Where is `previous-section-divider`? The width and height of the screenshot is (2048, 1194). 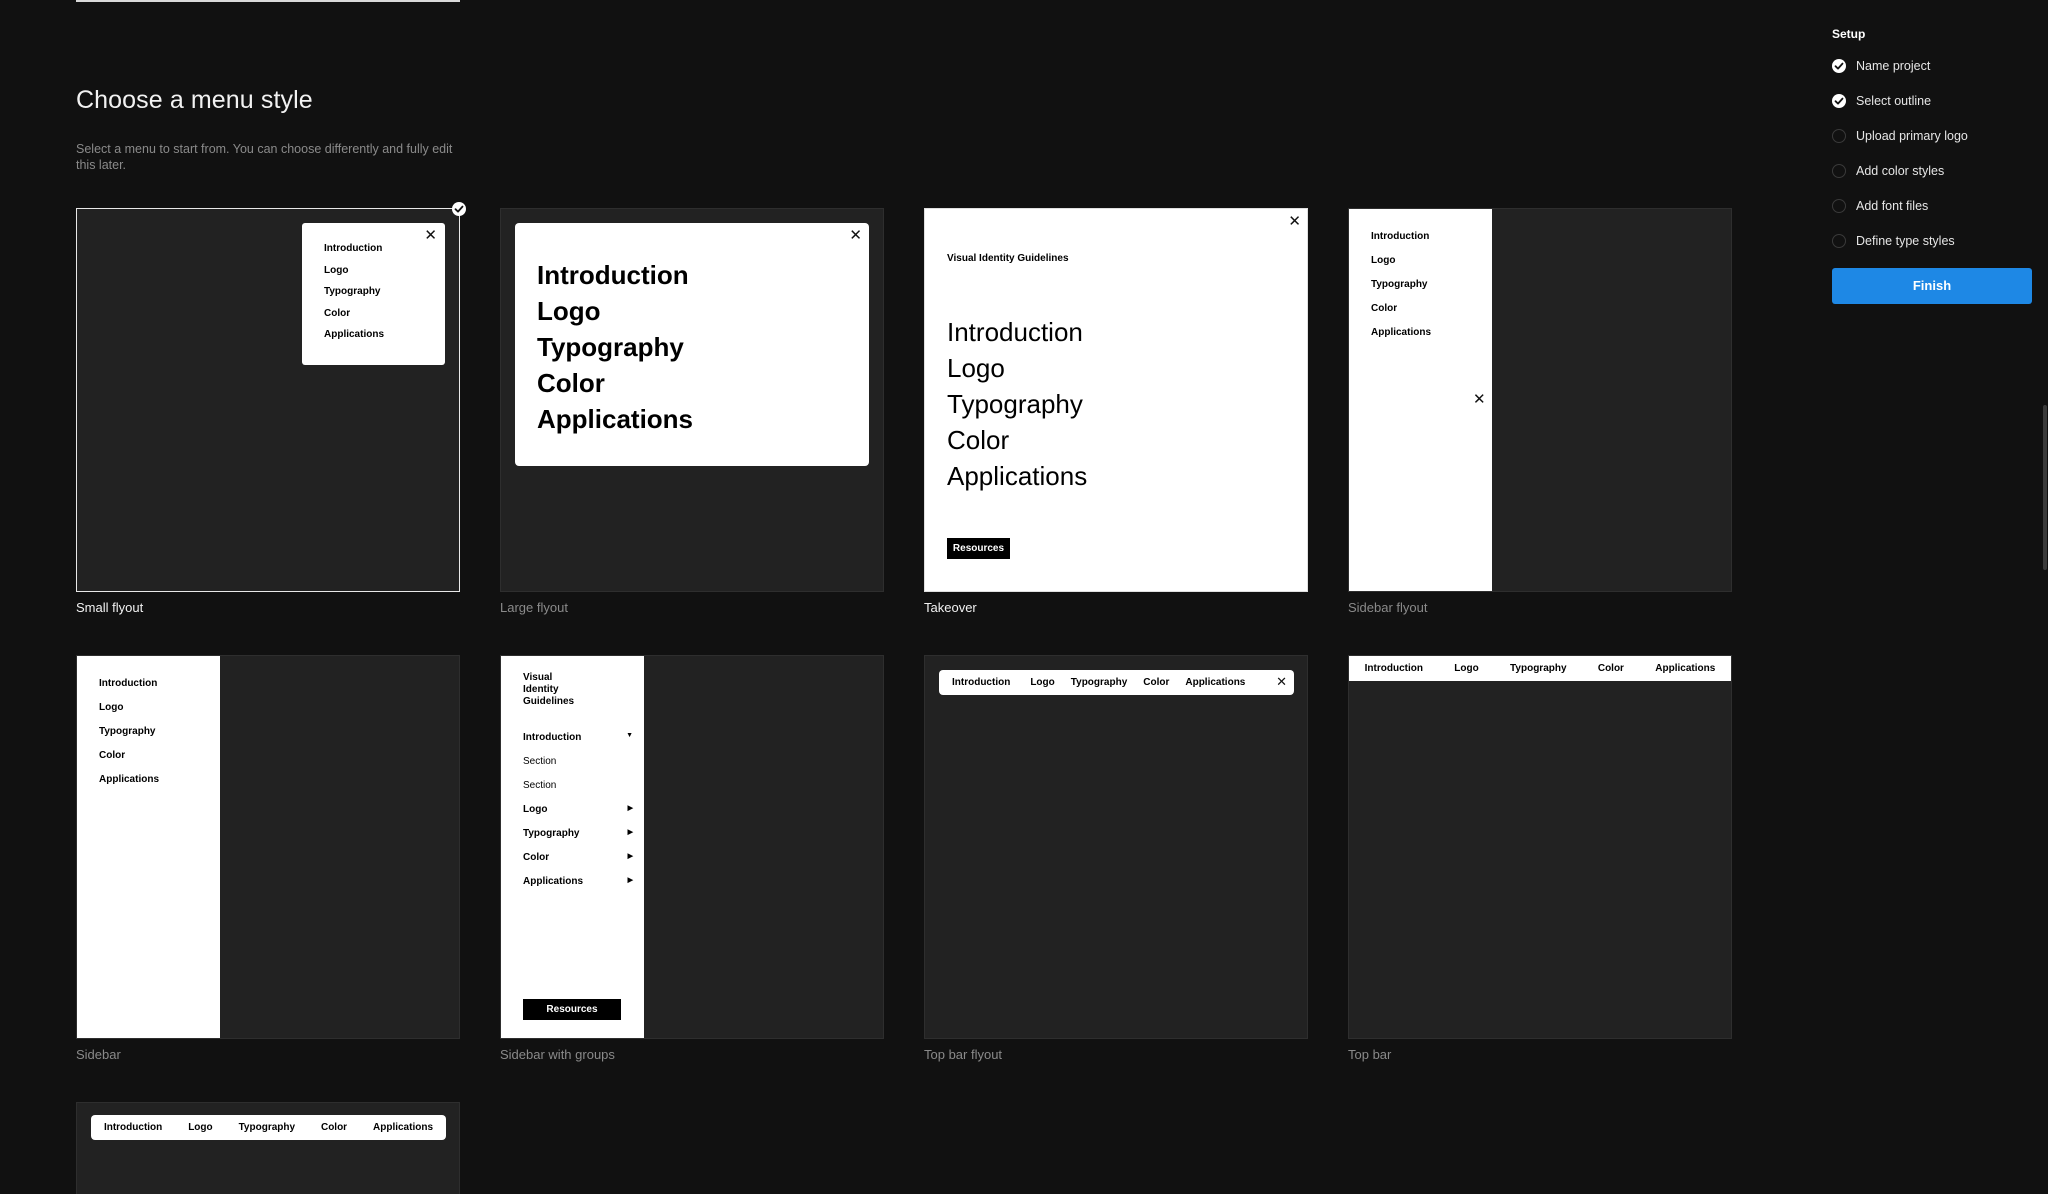 previous-section-divider is located at coordinates (268, 1).